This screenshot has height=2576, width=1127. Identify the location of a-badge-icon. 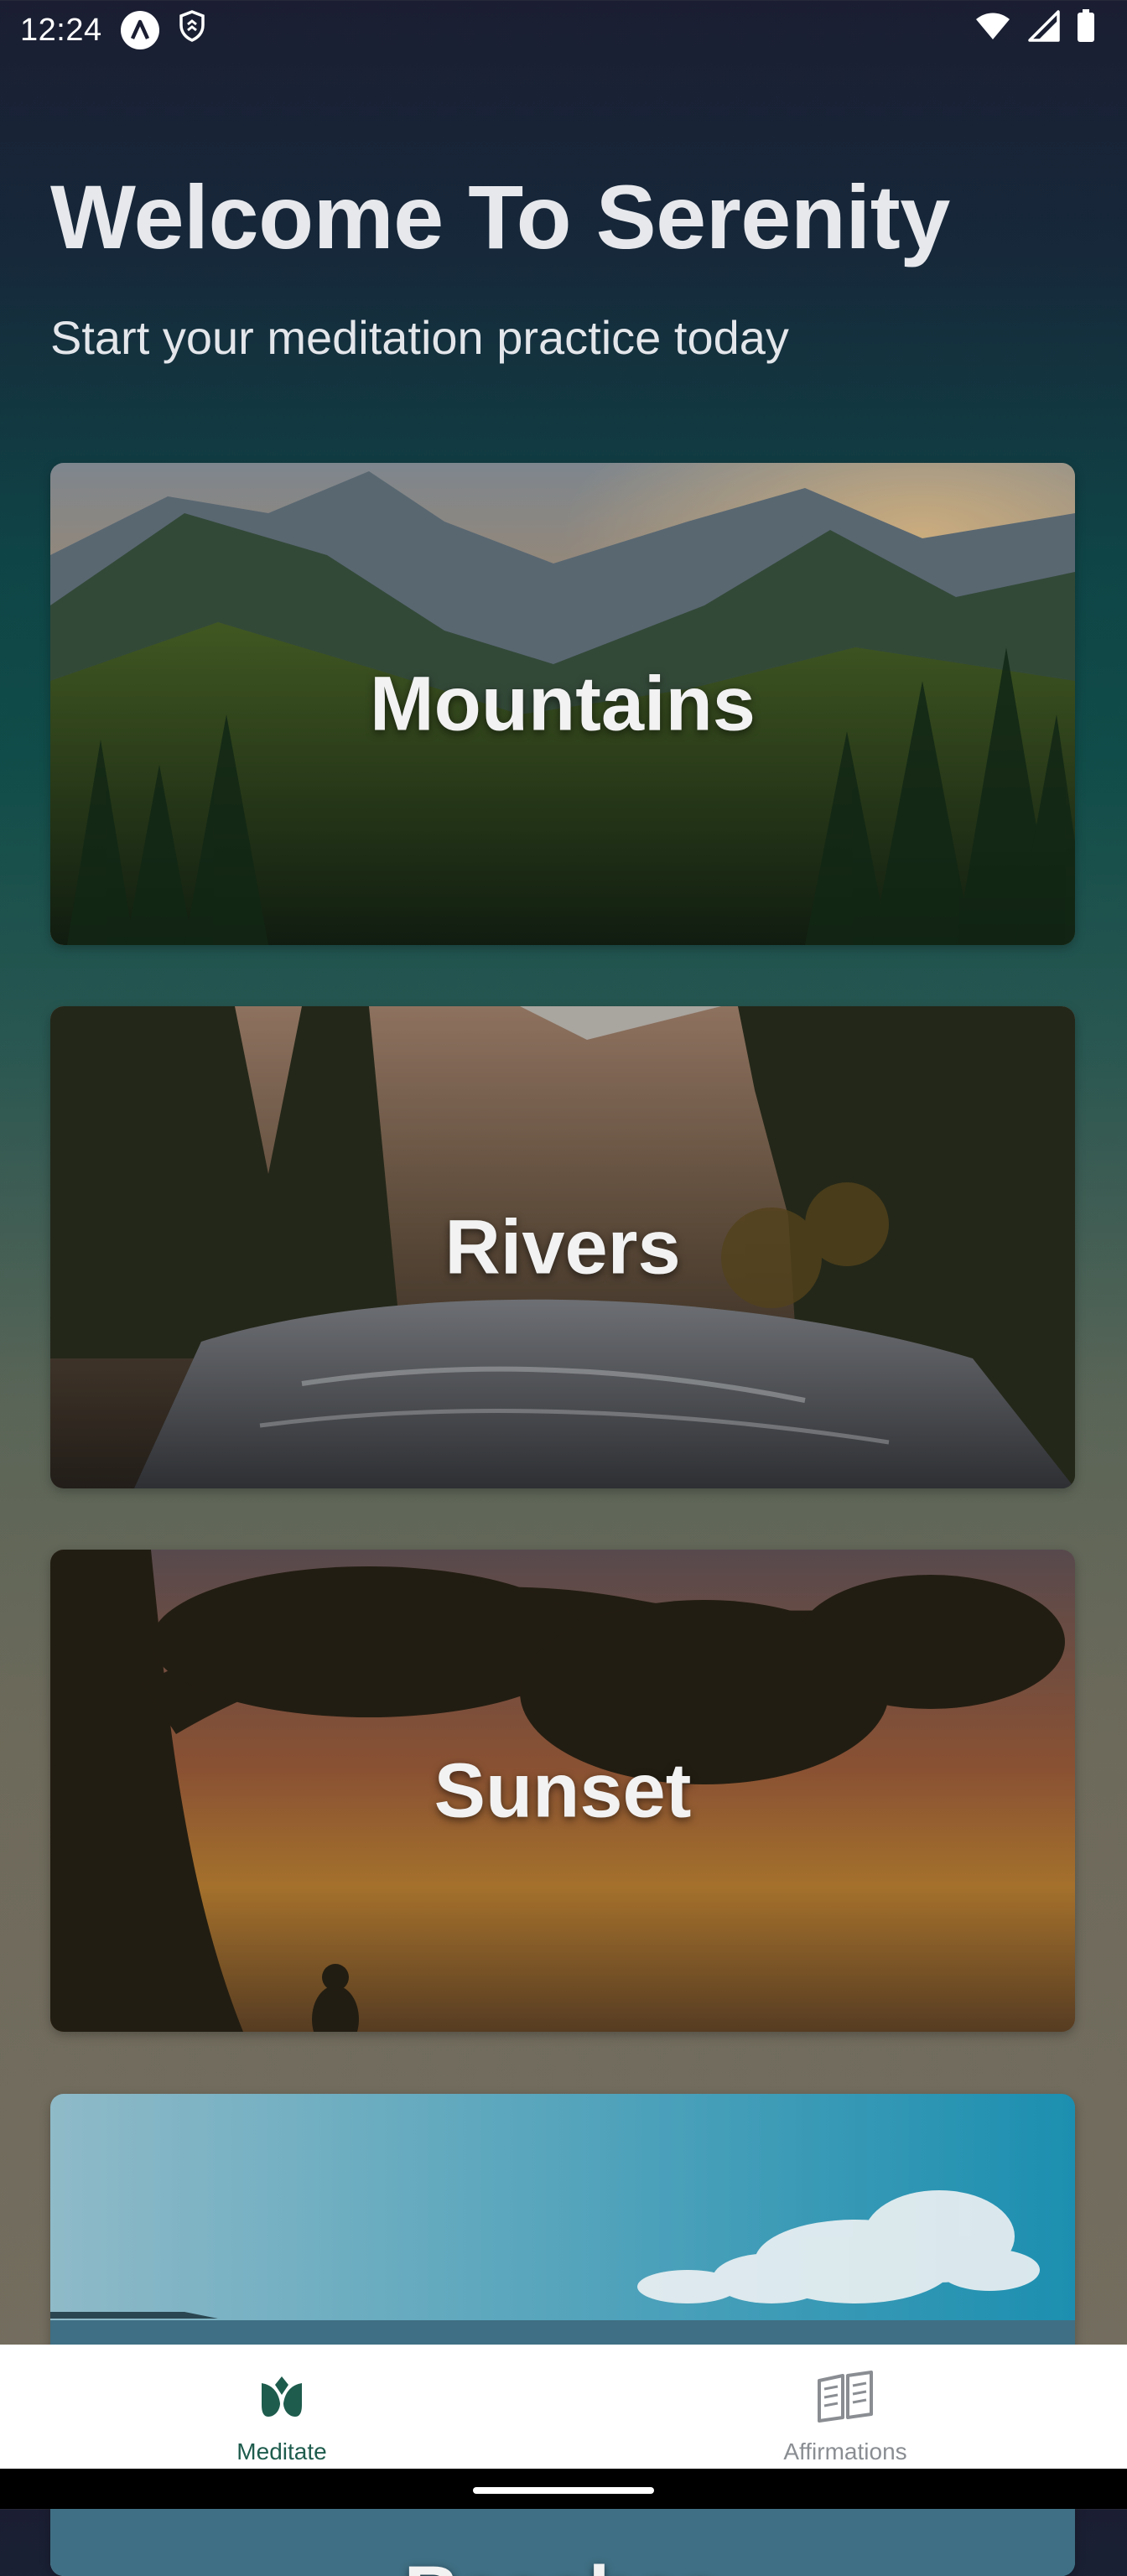
(139, 30).